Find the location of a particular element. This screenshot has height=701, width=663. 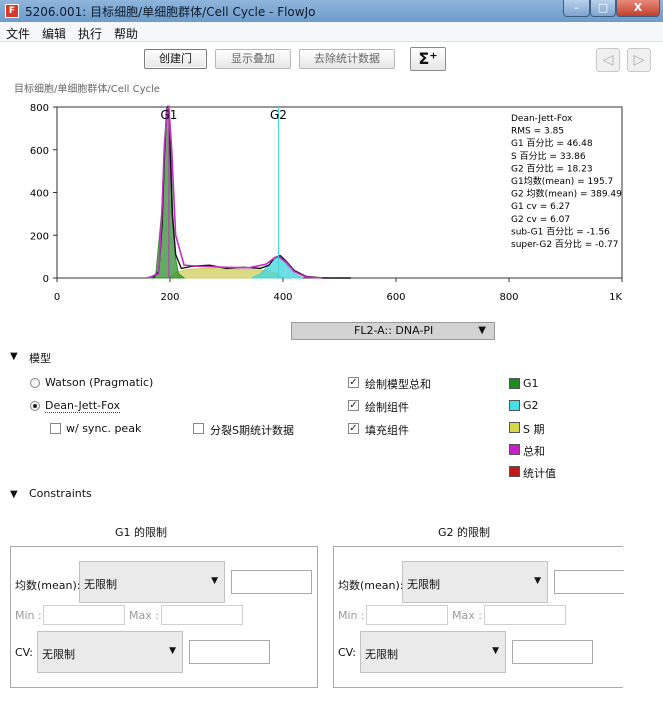

fit-statistic-line: G2 均数(mean) = 389.49 is located at coordinates (566, 194).